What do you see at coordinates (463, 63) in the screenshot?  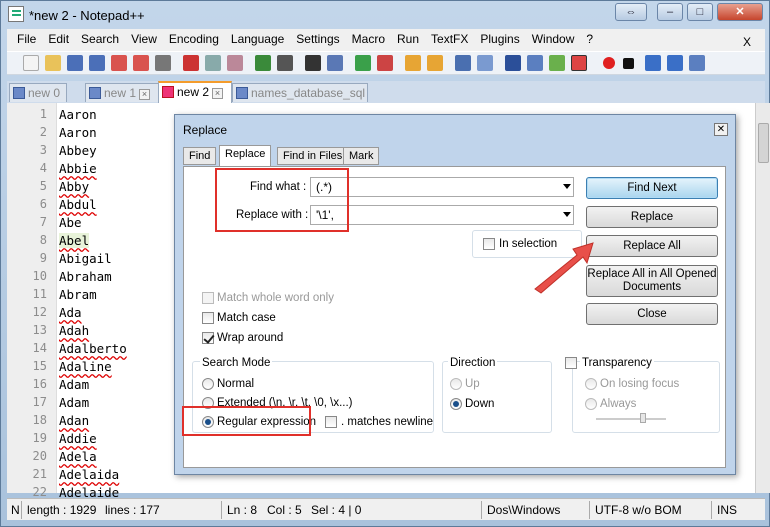 I see `word-wrap-icon` at bounding box center [463, 63].